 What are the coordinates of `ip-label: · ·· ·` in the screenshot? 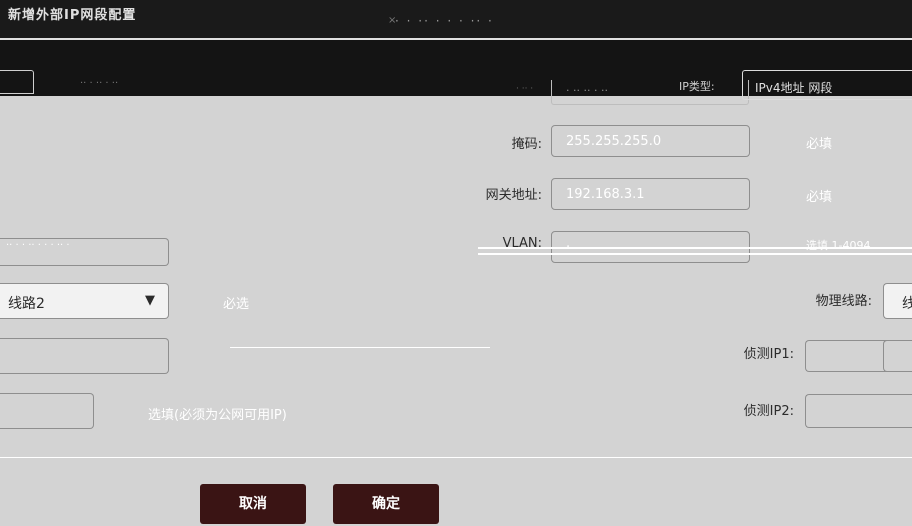 It's located at (525, 89).